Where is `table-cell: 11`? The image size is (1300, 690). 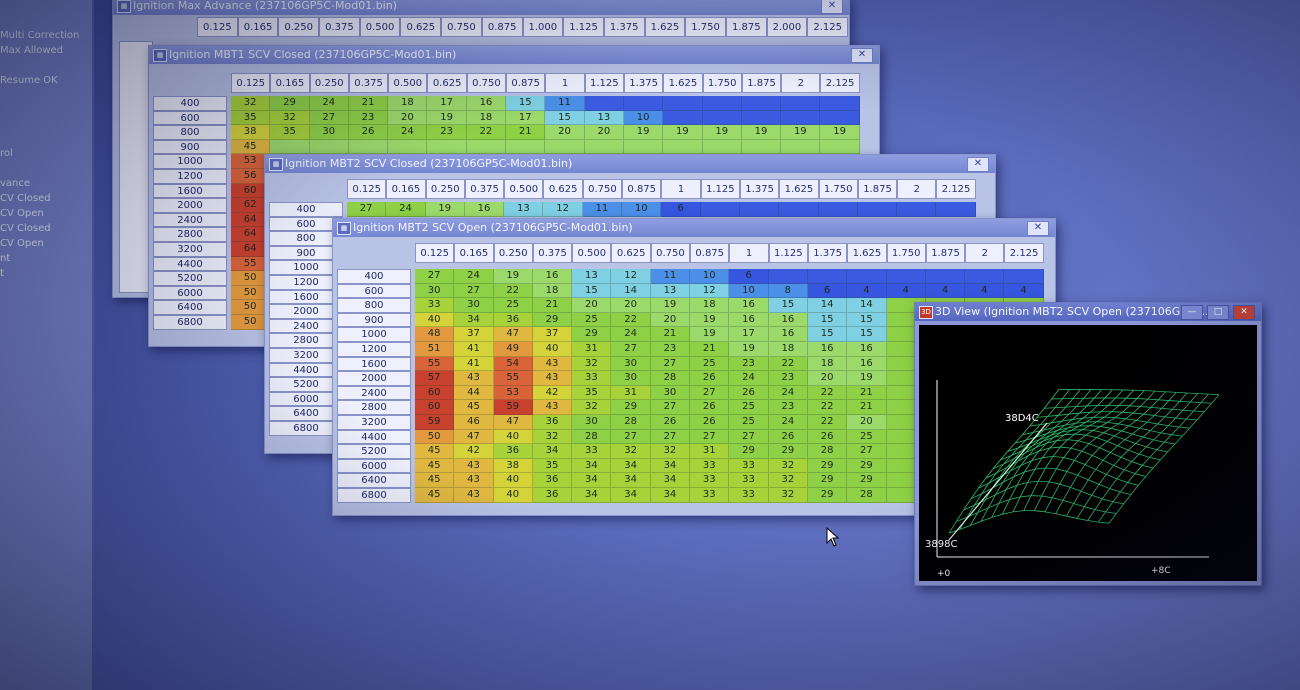
table-cell: 11 is located at coordinates (565, 103).